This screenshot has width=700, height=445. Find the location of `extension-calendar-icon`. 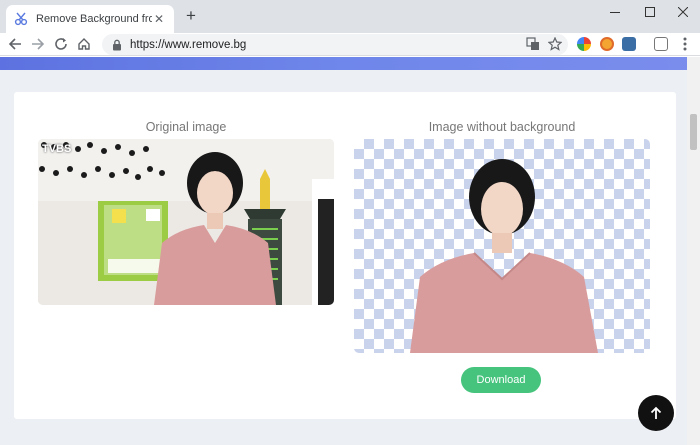

extension-calendar-icon is located at coordinates (661, 44).